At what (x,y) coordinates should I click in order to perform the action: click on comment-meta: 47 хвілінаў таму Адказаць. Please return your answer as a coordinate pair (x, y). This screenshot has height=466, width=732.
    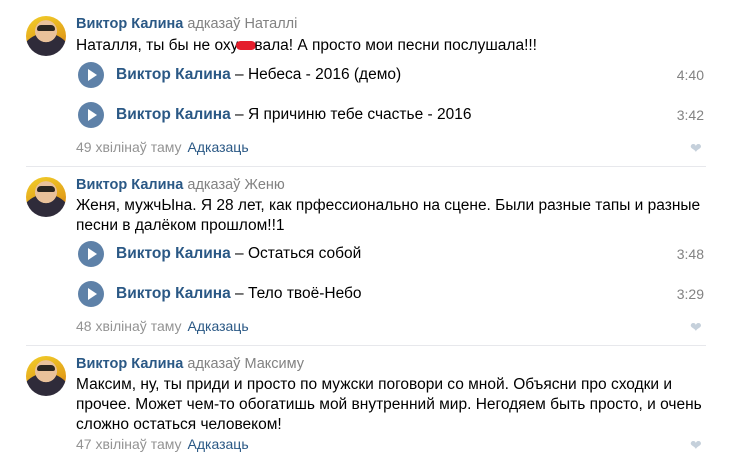
    Looking at the image, I should click on (162, 444).